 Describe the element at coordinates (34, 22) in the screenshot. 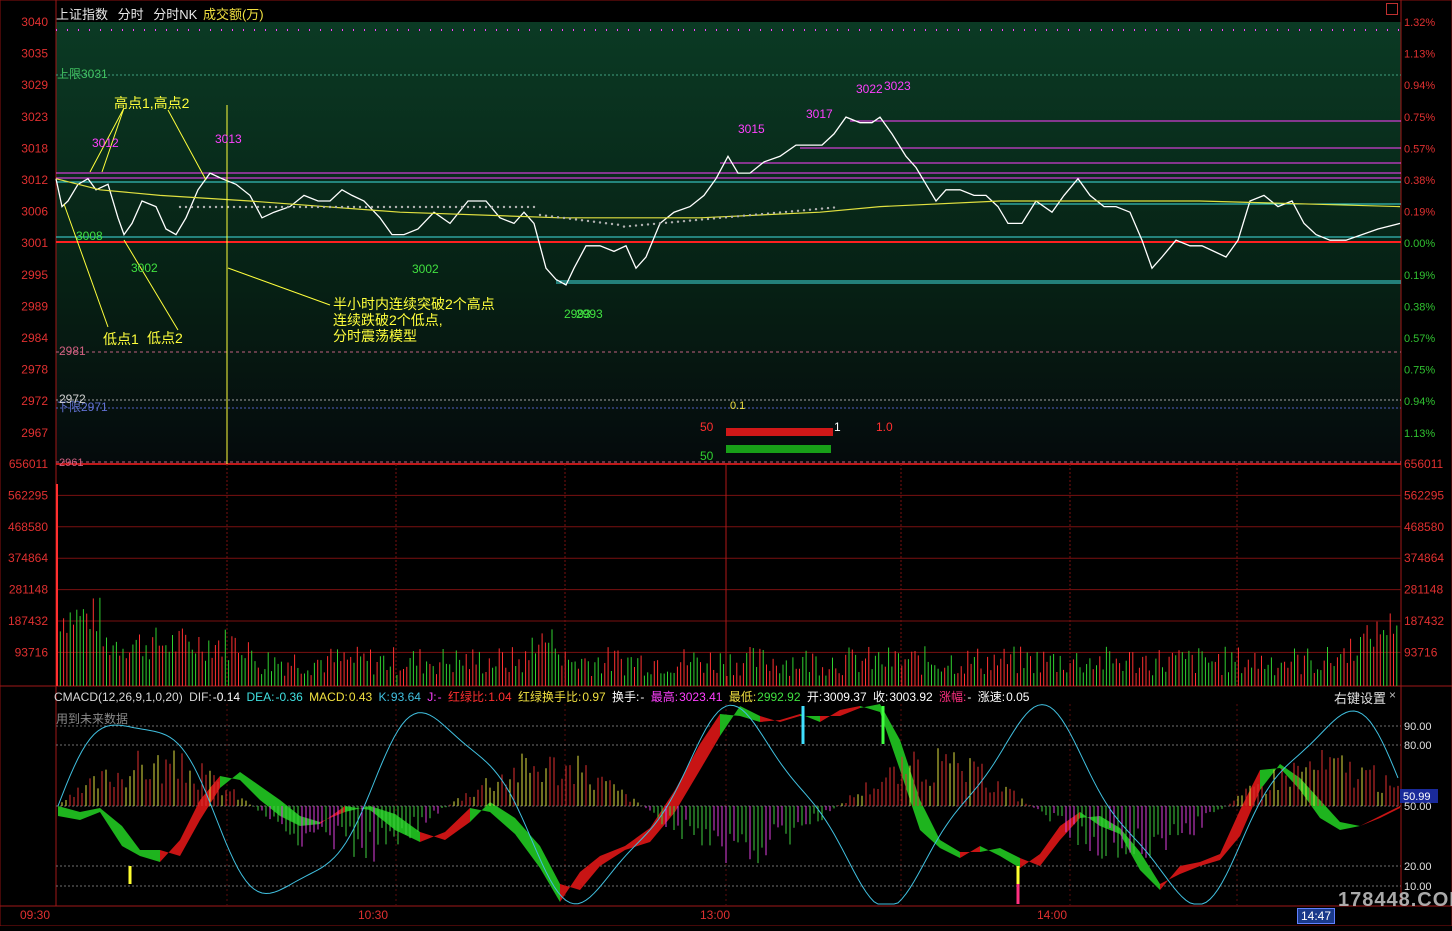

I see `price-tick-label: 3040` at that location.